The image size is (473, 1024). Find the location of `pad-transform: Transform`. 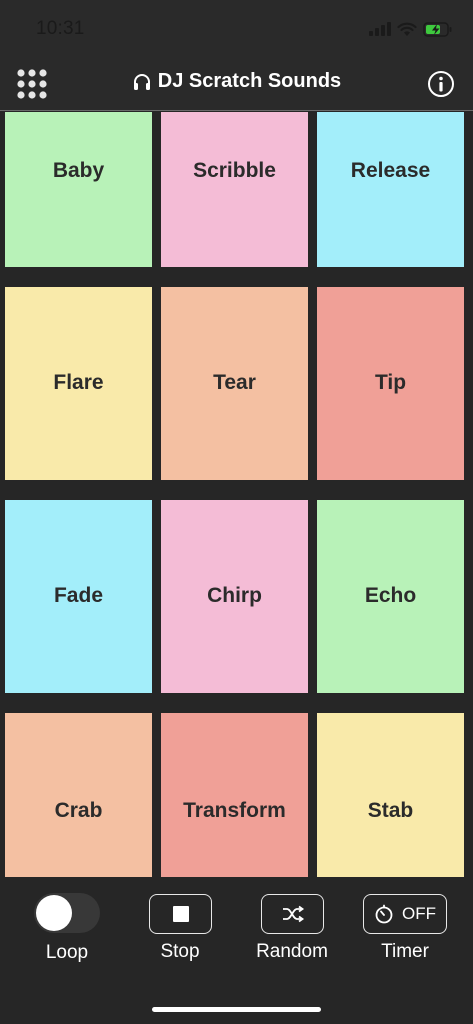

pad-transform: Transform is located at coordinates (234, 795).